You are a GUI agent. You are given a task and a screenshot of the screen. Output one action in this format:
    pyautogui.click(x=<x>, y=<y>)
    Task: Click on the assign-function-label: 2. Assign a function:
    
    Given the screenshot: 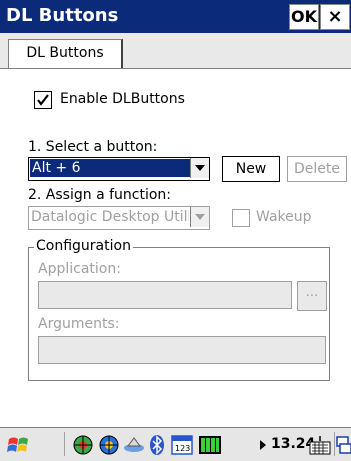 What is the action you would take?
    pyautogui.click(x=100, y=195)
    